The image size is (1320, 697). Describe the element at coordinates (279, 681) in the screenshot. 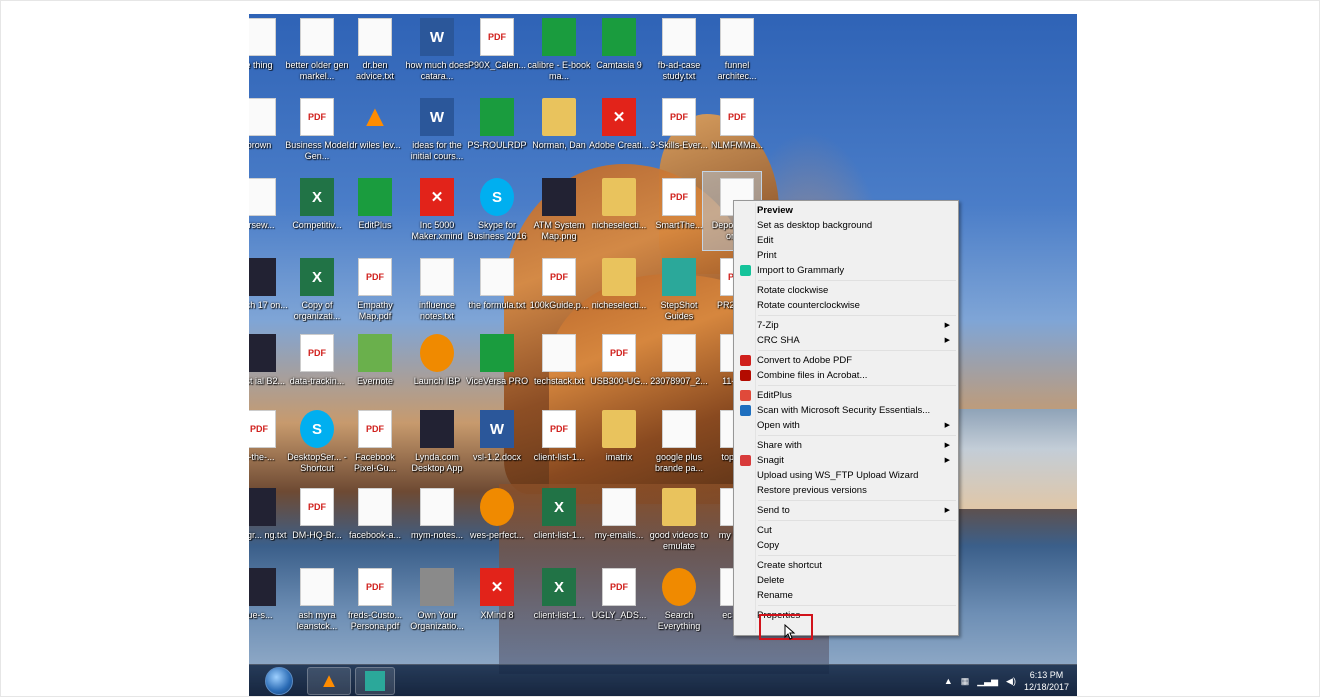

I see `start-button` at that location.